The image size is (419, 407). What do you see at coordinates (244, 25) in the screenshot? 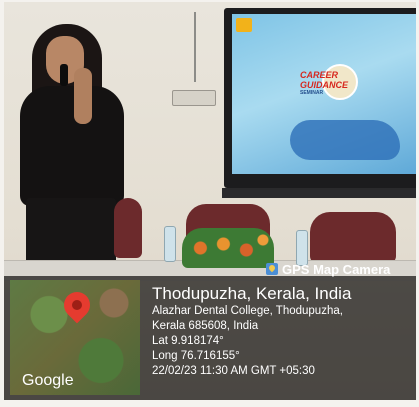
I see `slide-logo-icon` at bounding box center [244, 25].